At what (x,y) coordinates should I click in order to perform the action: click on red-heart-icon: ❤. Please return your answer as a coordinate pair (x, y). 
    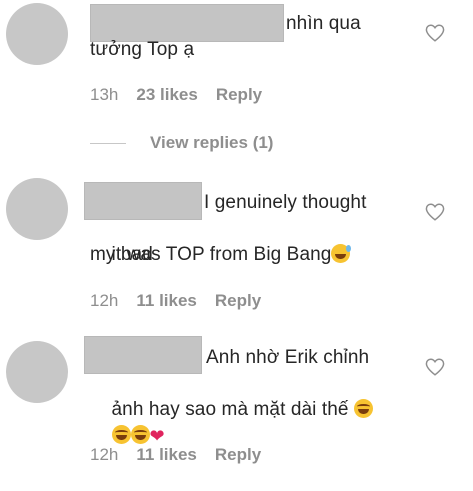
    Looking at the image, I should click on (157, 436).